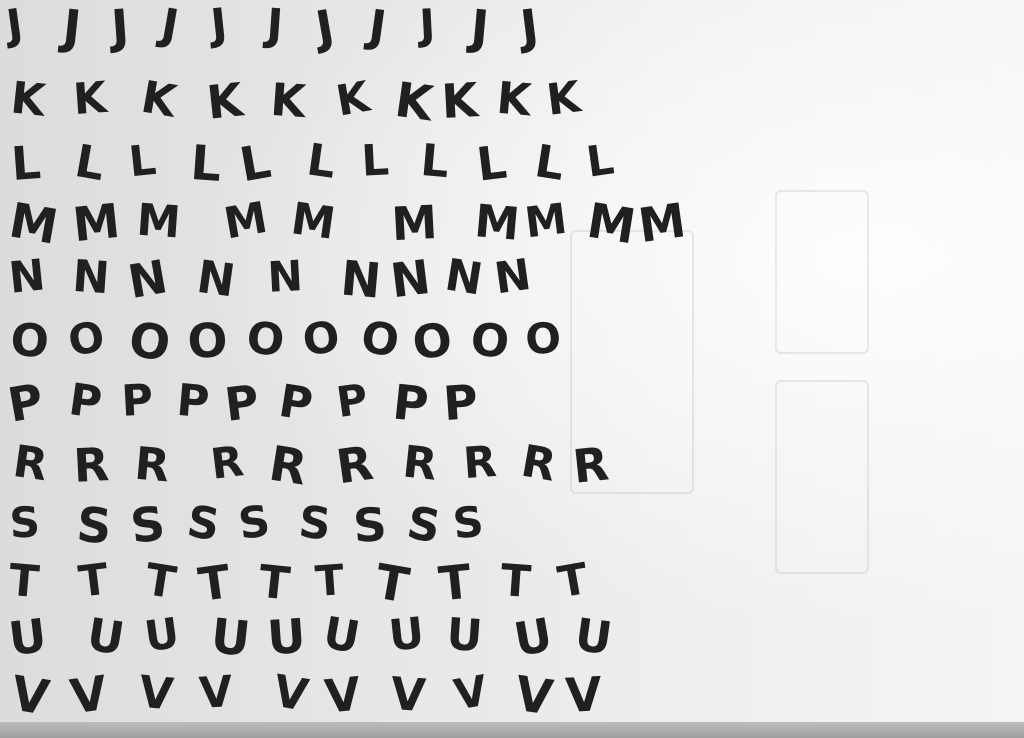 This screenshot has height=738, width=1024. I want to click on letter-row-k: KKKKKKKKKK, so click(360, 103).